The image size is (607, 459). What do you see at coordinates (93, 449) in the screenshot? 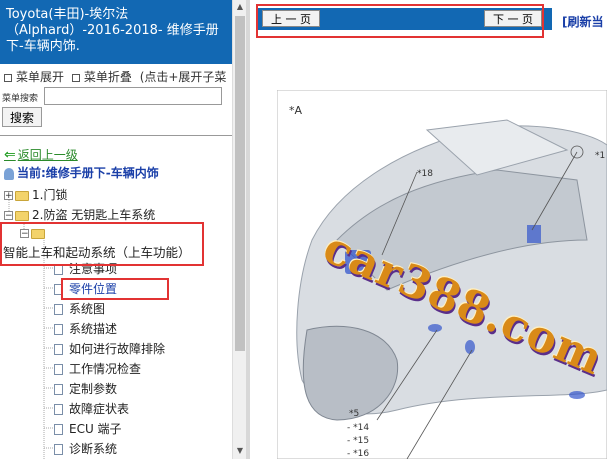
I see `tree-leaf-label: 诊断系统` at bounding box center [93, 449].